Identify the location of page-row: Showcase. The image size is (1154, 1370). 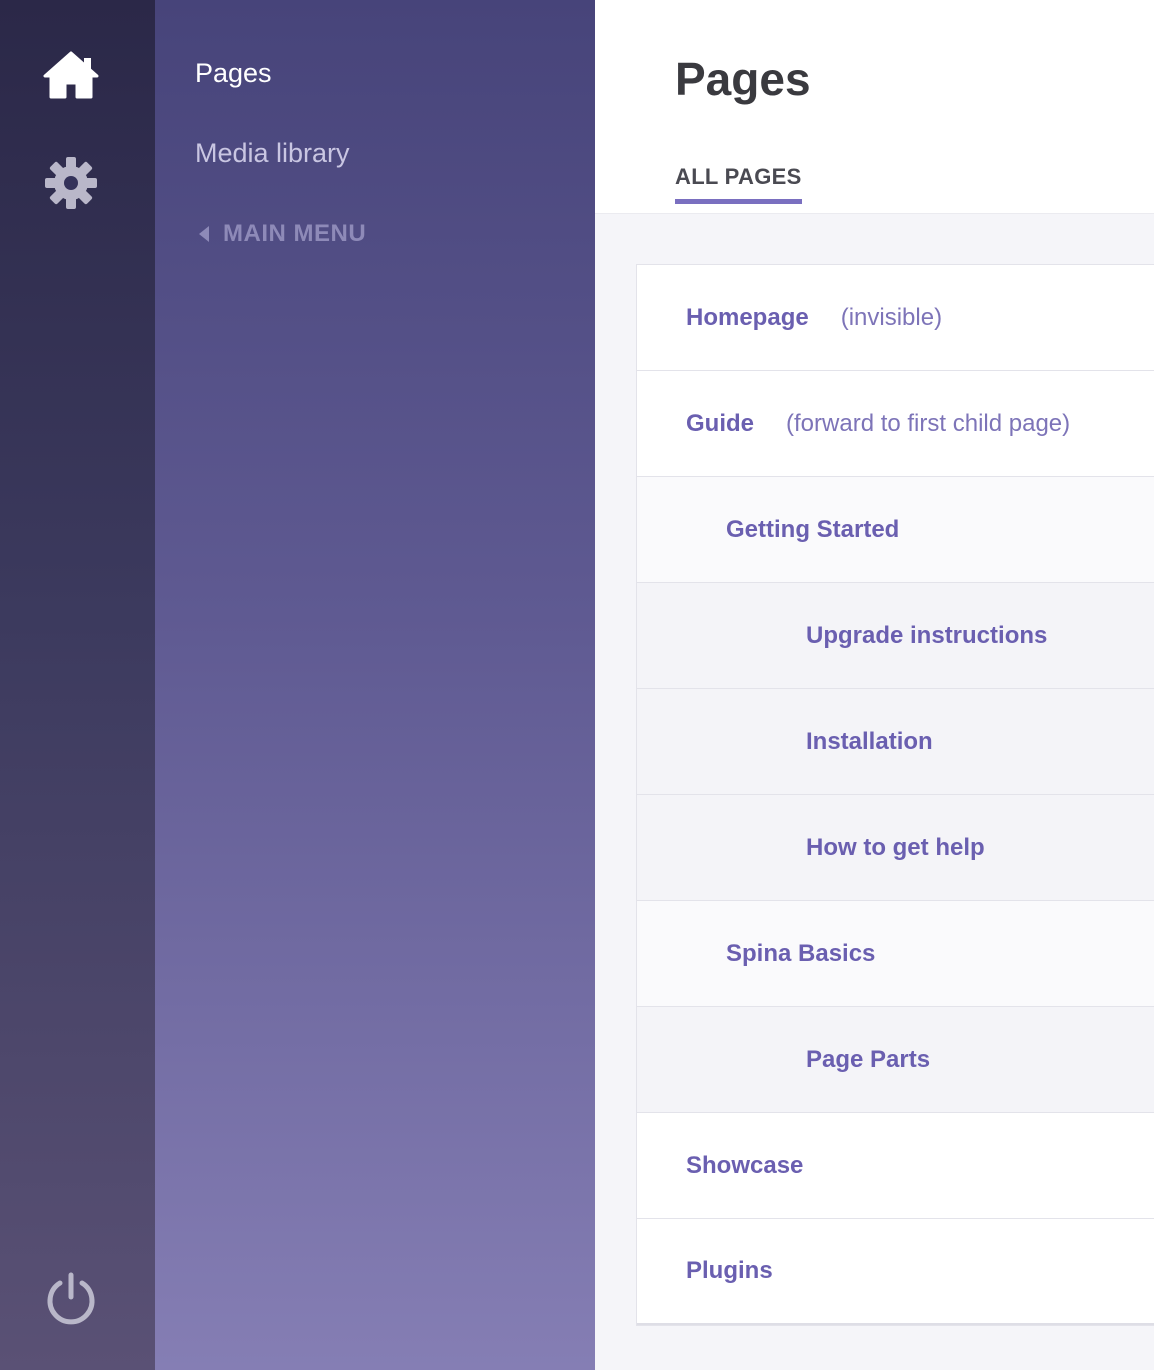
(895, 1166).